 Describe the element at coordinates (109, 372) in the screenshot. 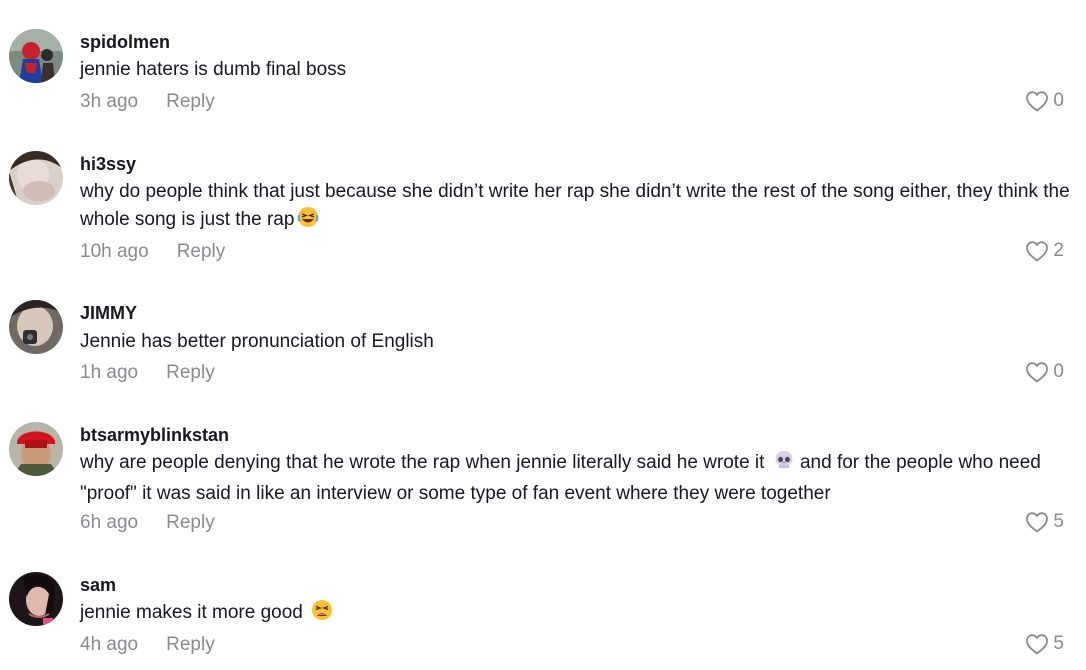

I see `comment-timestamp: 1h ago` at that location.